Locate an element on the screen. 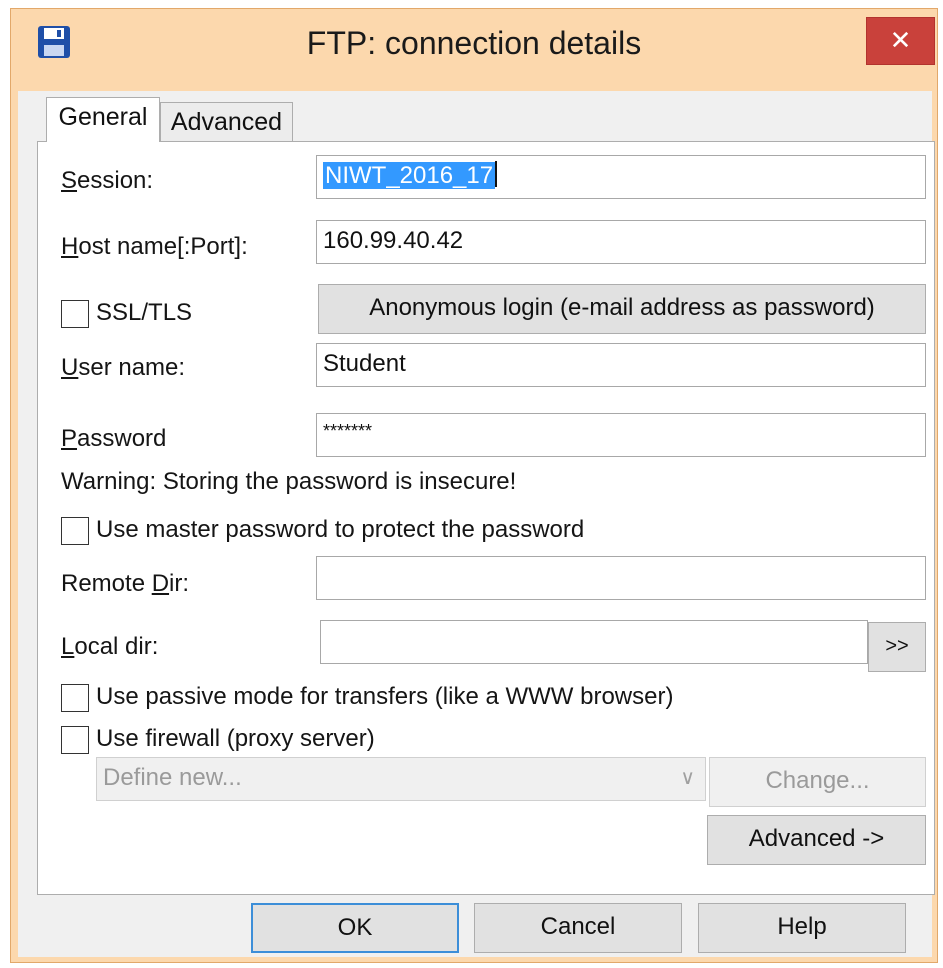  ok-button: OK is located at coordinates (355, 928).